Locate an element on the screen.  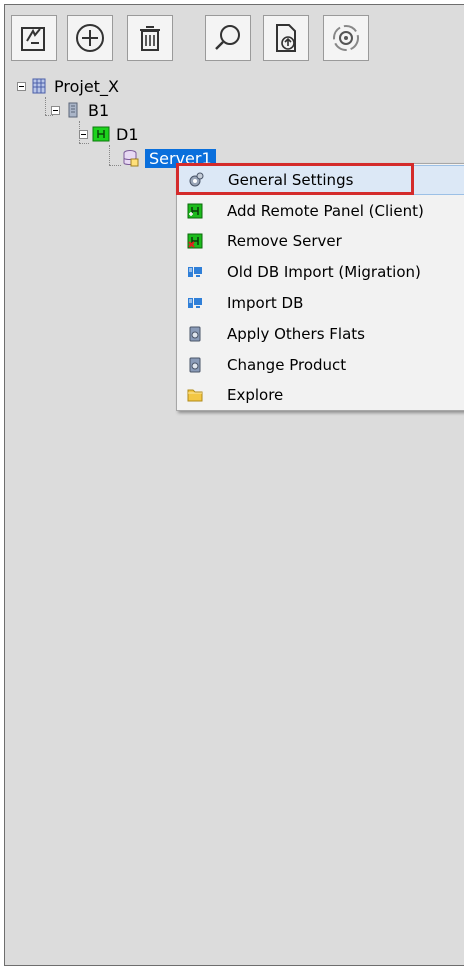
menu-item-label: Old DB Import (Migration) is located at coordinates (324, 272).